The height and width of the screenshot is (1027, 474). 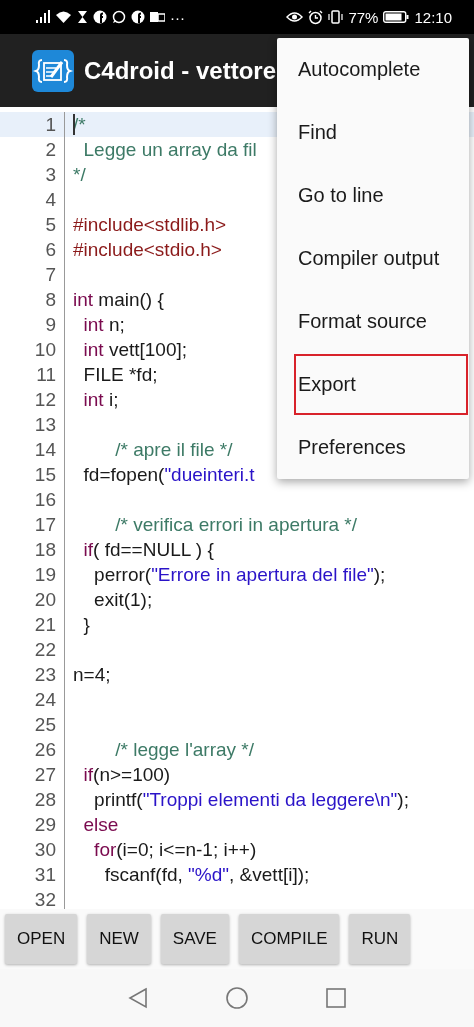 I want to click on menu-item: Compiler output, so click(x=373, y=258).